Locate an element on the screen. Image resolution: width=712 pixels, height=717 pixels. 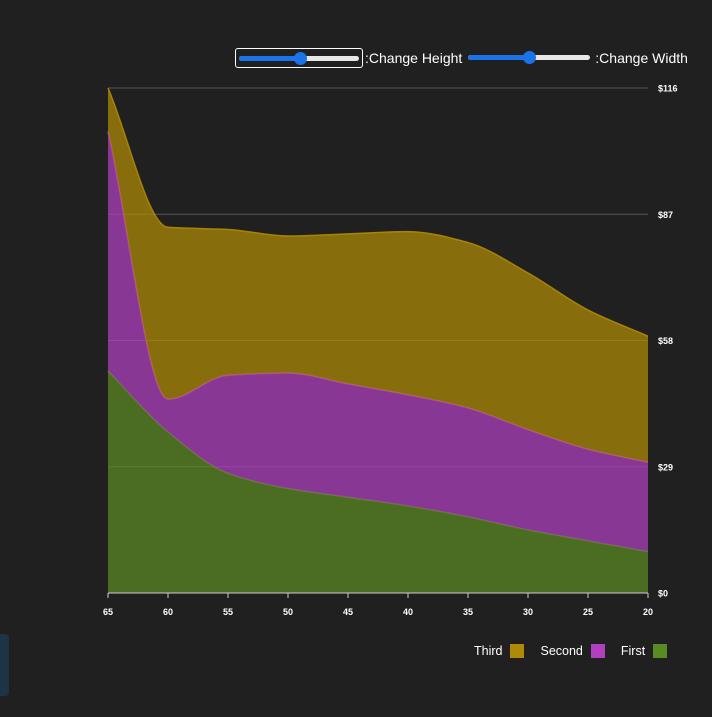
x-tick-label: 20 is located at coordinates (648, 612).